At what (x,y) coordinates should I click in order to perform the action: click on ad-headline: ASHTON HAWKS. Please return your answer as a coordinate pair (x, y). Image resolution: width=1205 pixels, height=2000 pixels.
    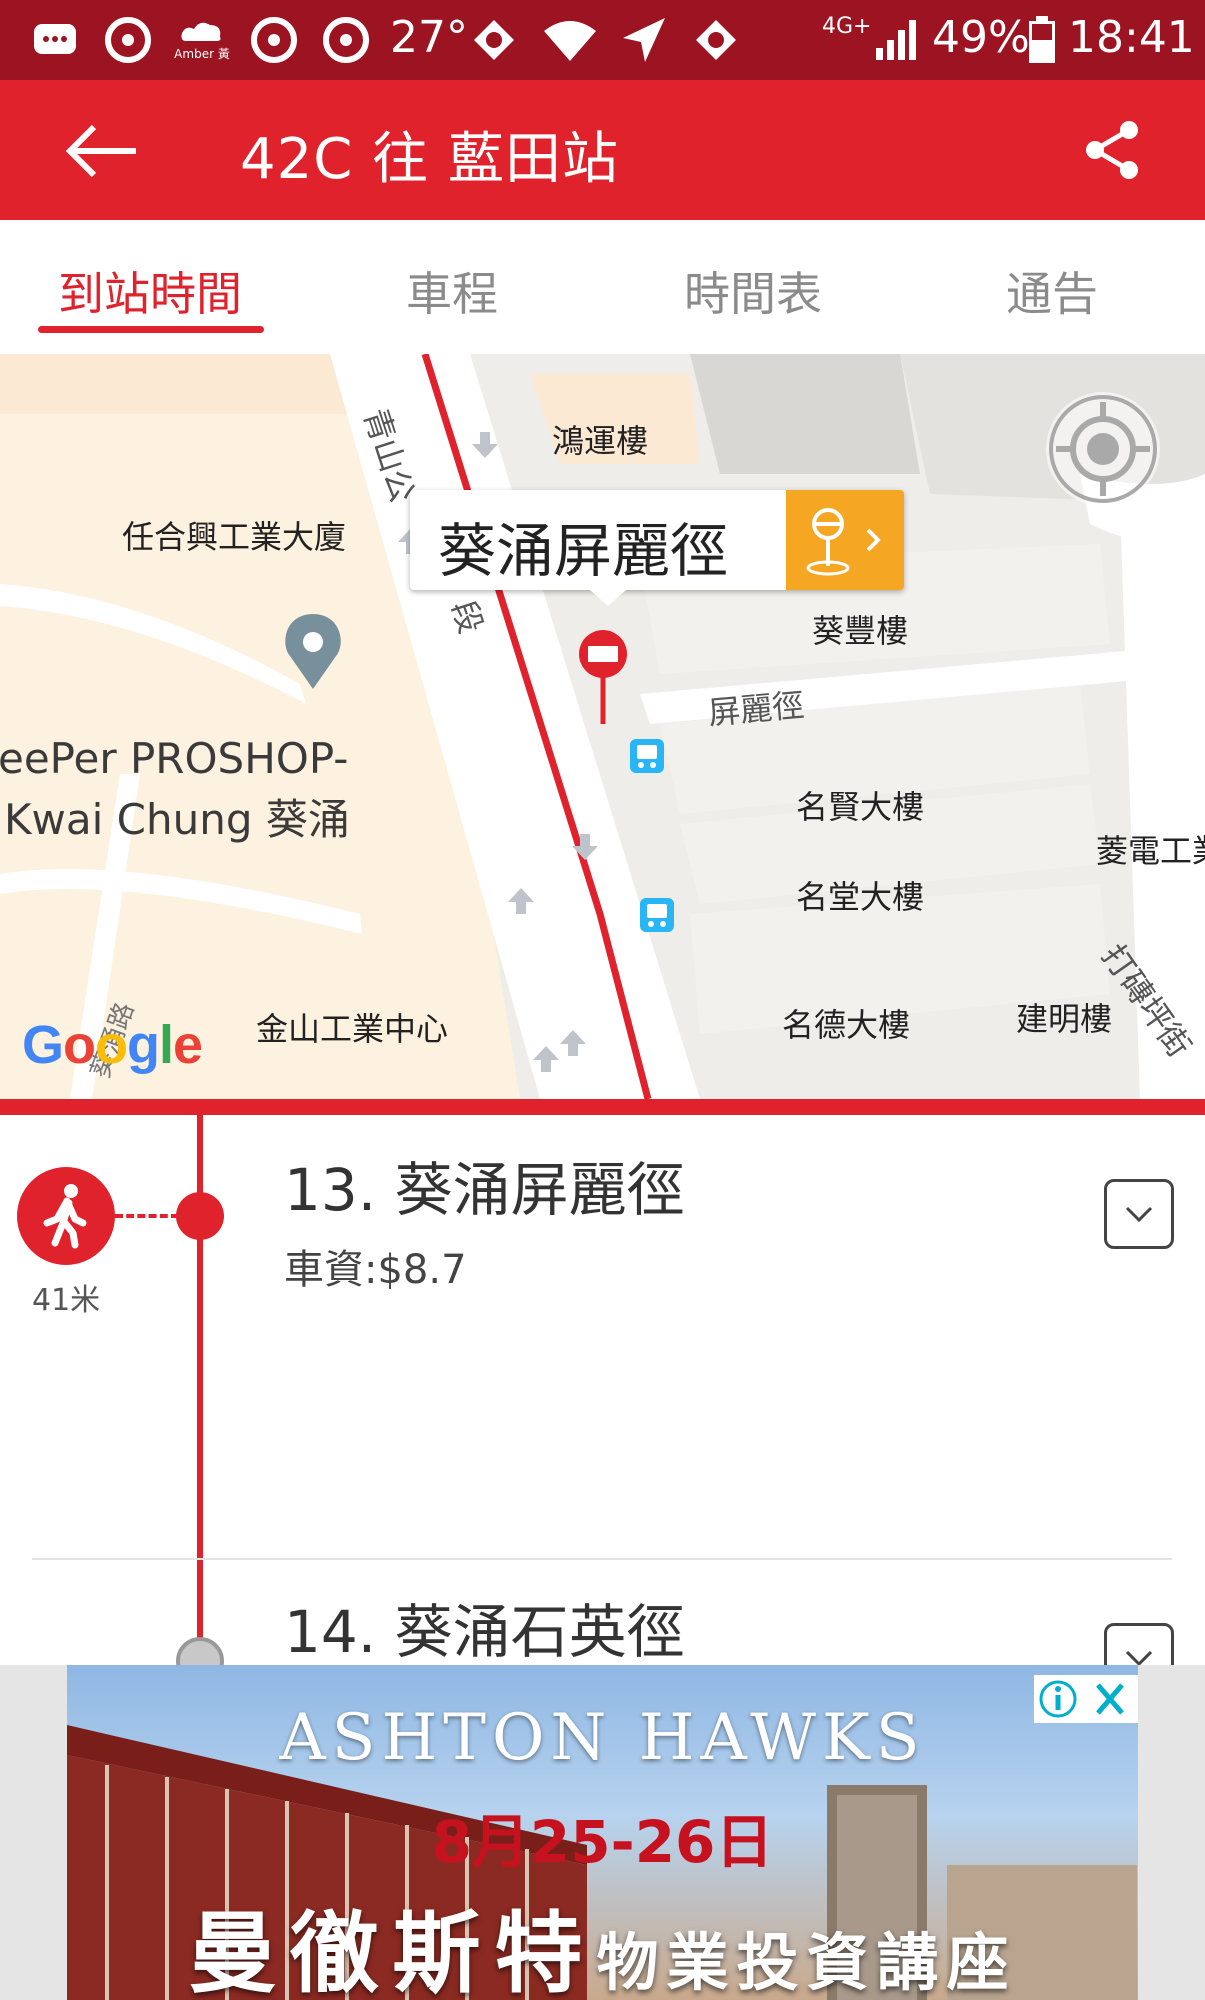
    Looking at the image, I should click on (602, 1738).